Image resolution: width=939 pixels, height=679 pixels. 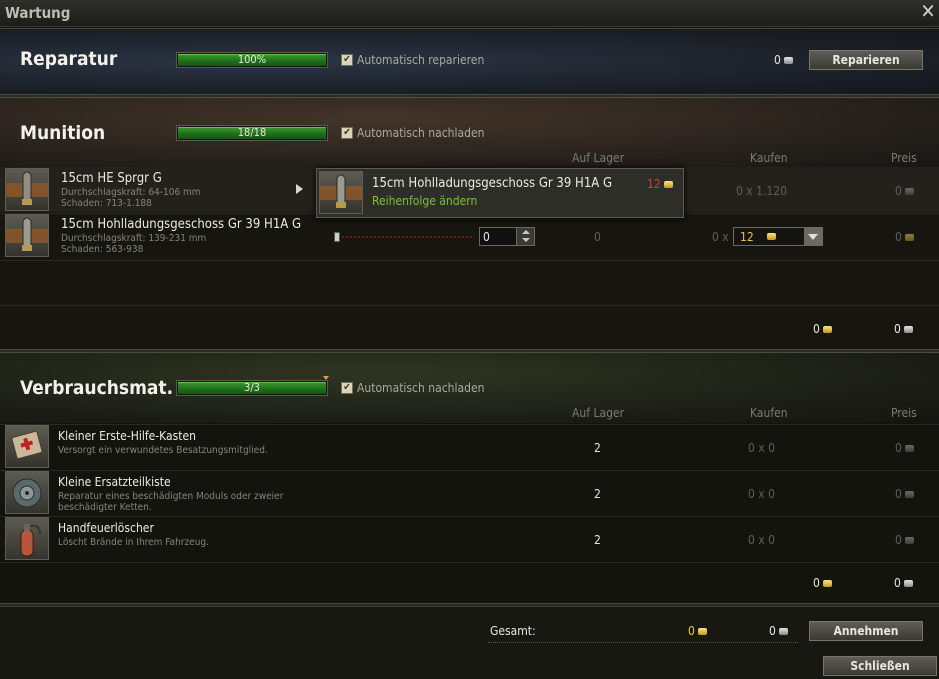 I want to click on consumables-col-buy: Kaufen, so click(x=769, y=413).